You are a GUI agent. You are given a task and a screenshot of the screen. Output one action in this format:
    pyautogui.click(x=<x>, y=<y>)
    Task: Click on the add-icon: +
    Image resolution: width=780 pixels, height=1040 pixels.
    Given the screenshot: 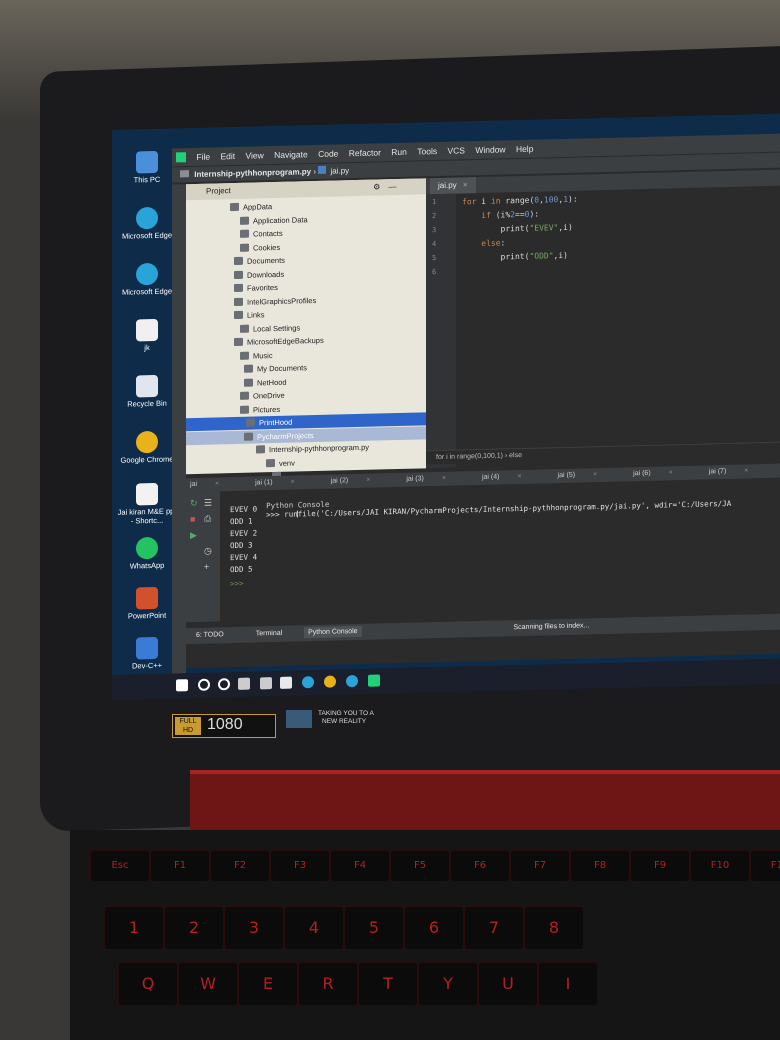 What is the action you would take?
    pyautogui.click(x=206, y=567)
    